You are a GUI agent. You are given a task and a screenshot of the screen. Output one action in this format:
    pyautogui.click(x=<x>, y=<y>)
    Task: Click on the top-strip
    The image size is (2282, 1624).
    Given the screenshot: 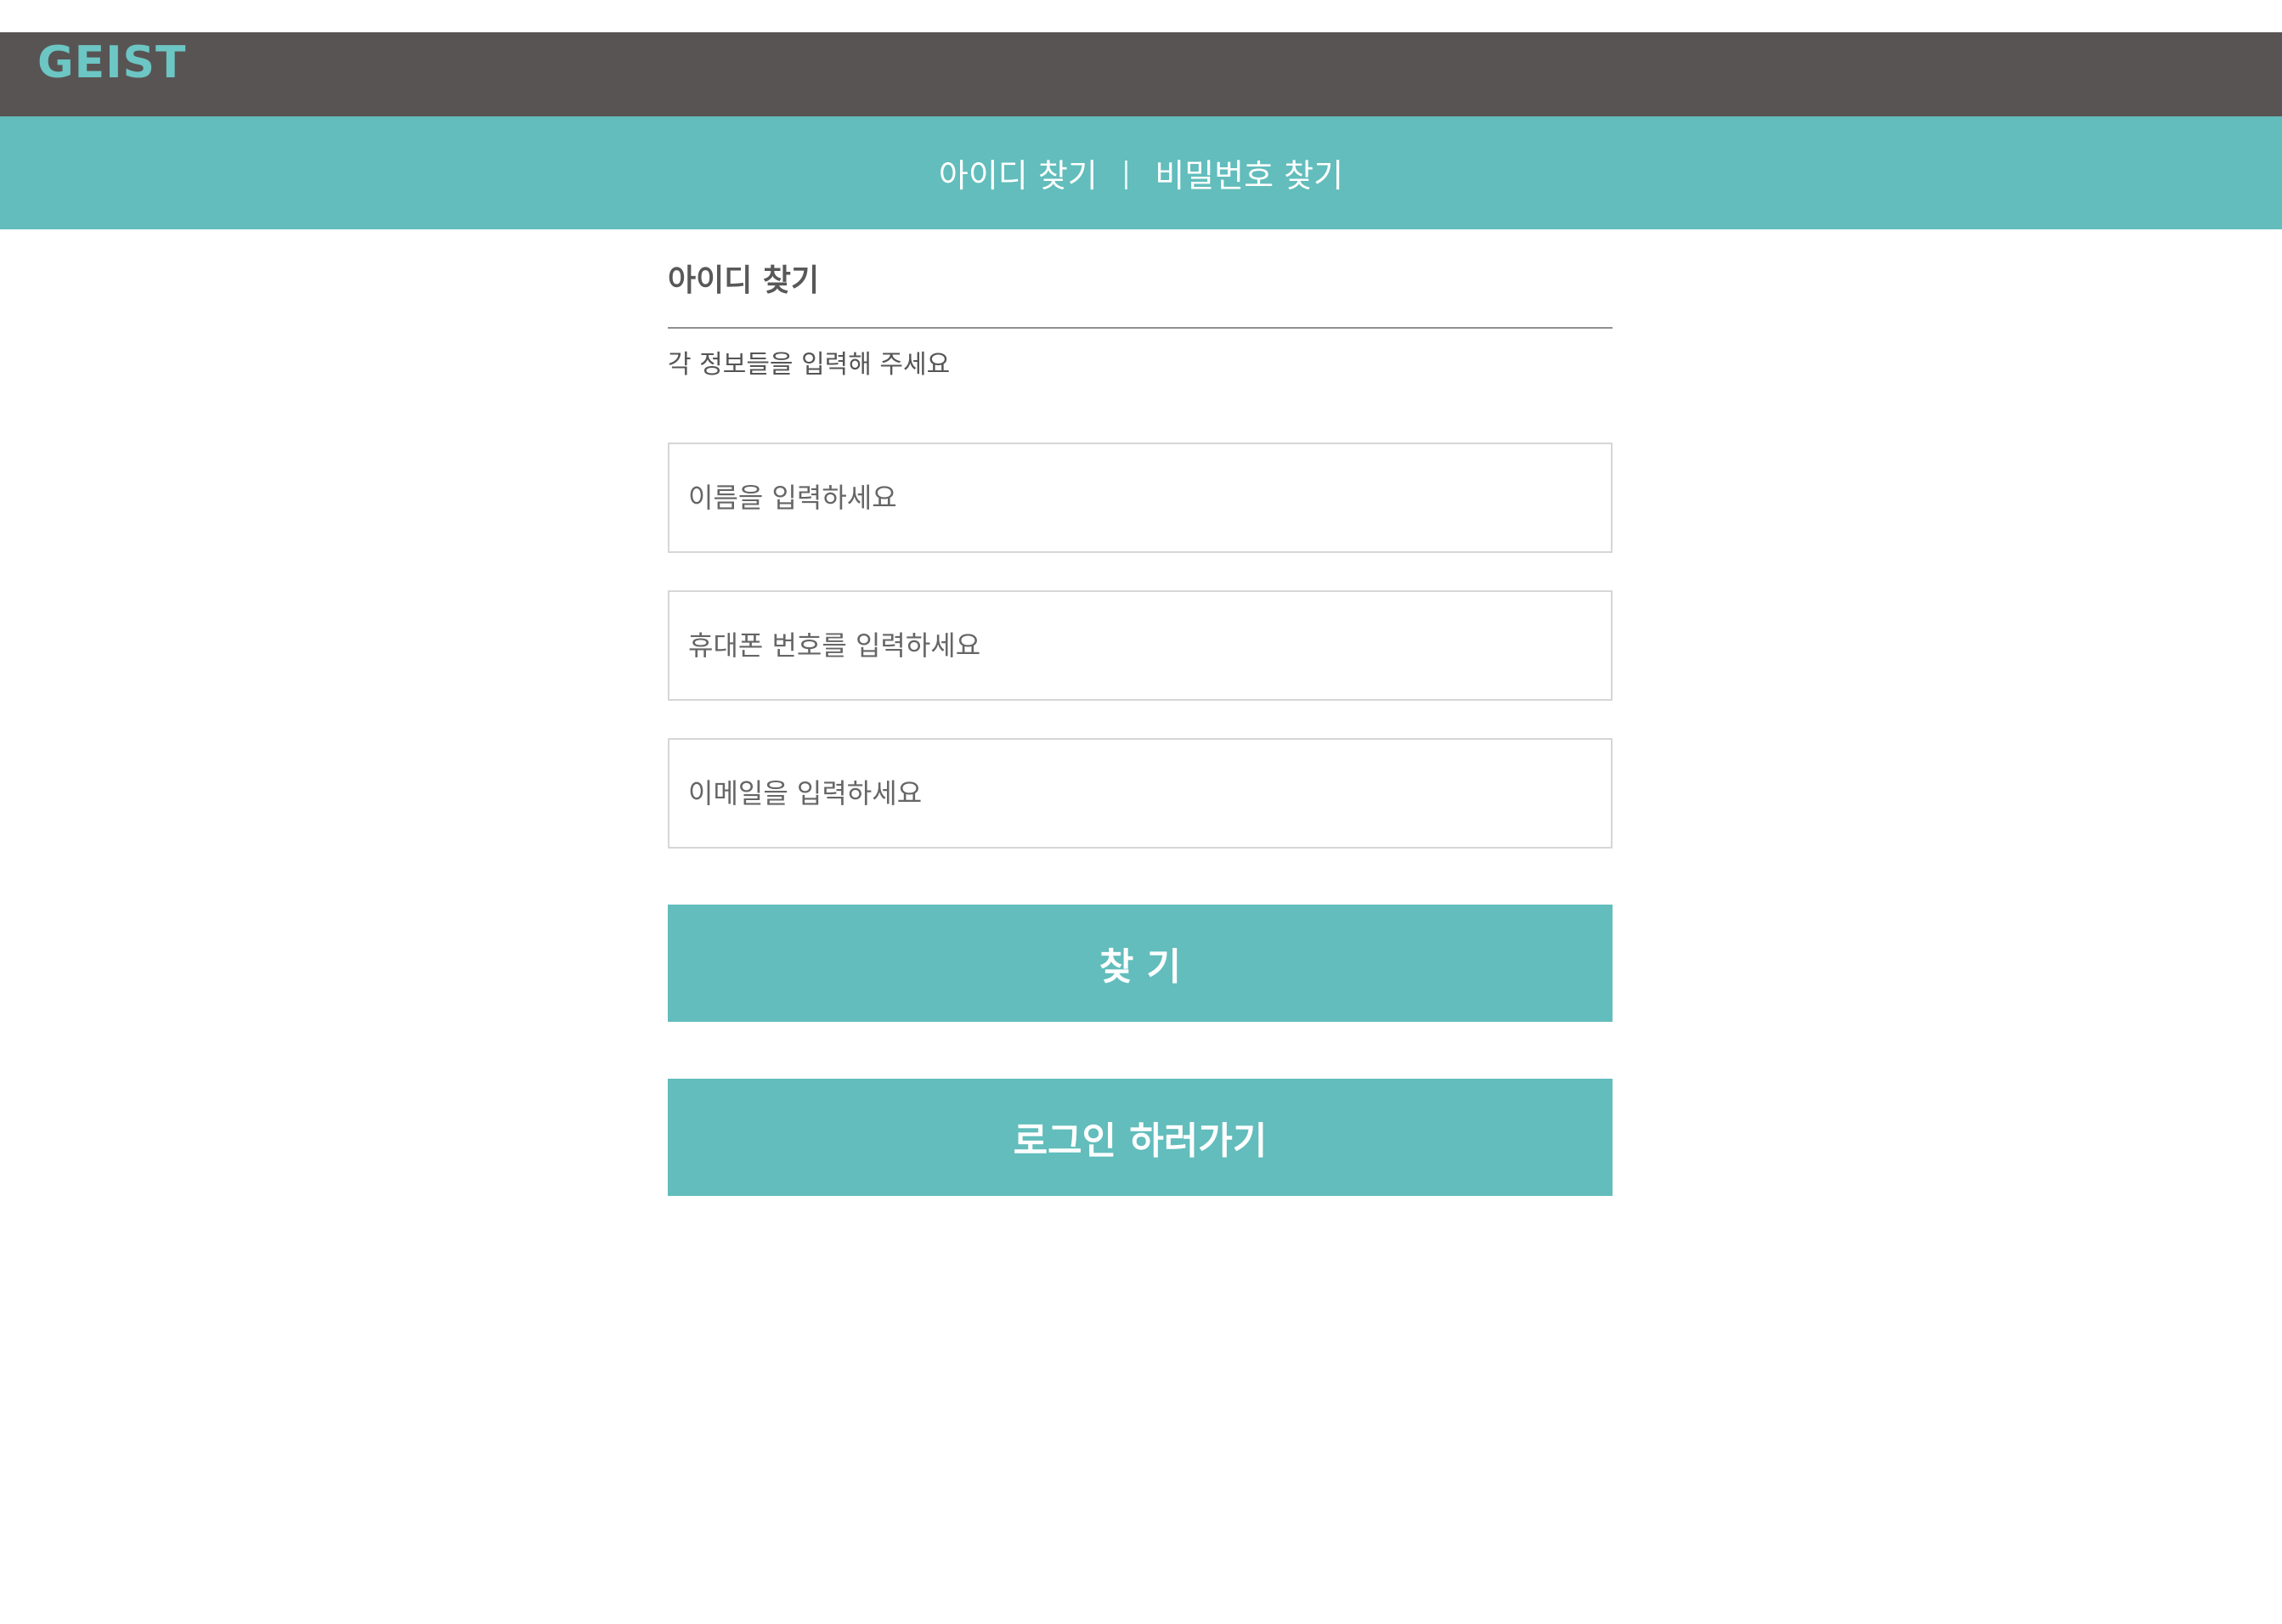 What is the action you would take?
    pyautogui.click(x=1141, y=16)
    